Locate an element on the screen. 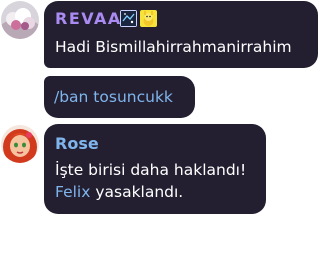 This screenshot has width=320, height=264. sender-name-revaa: REVAA is located at coordinates (88, 19).